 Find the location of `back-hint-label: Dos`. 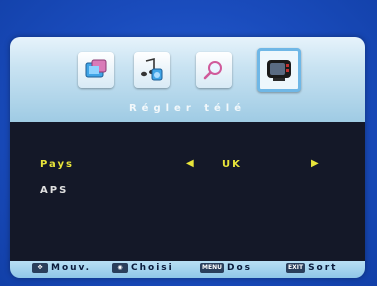

back-hint-label: Dos is located at coordinates (239, 268).